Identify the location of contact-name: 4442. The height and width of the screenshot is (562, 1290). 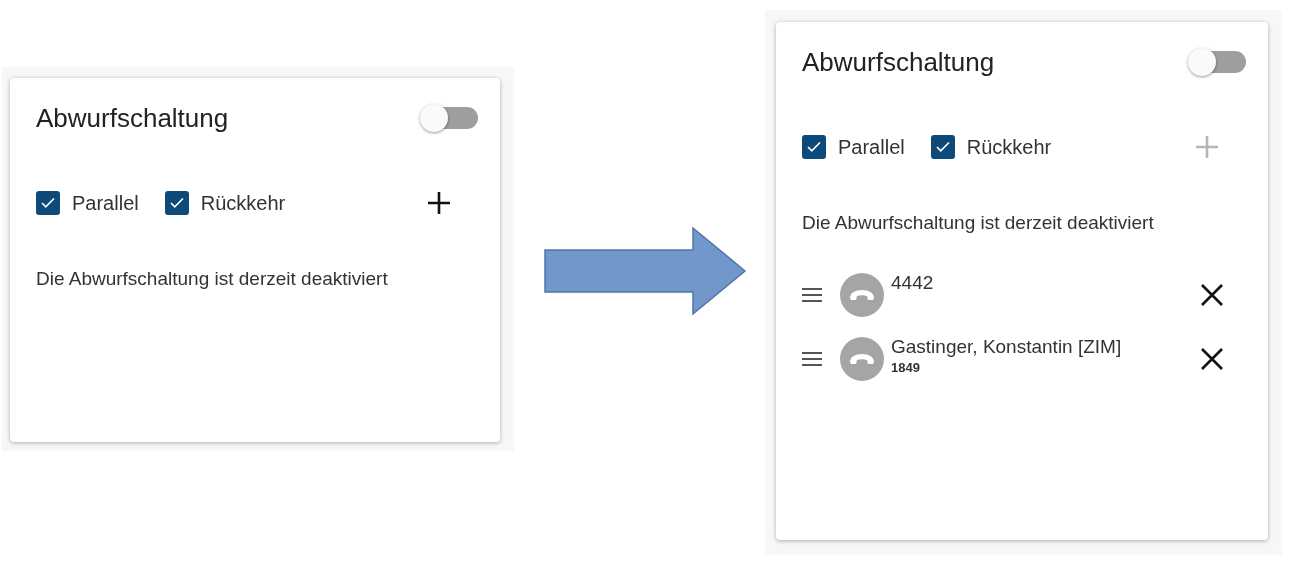
(912, 283).